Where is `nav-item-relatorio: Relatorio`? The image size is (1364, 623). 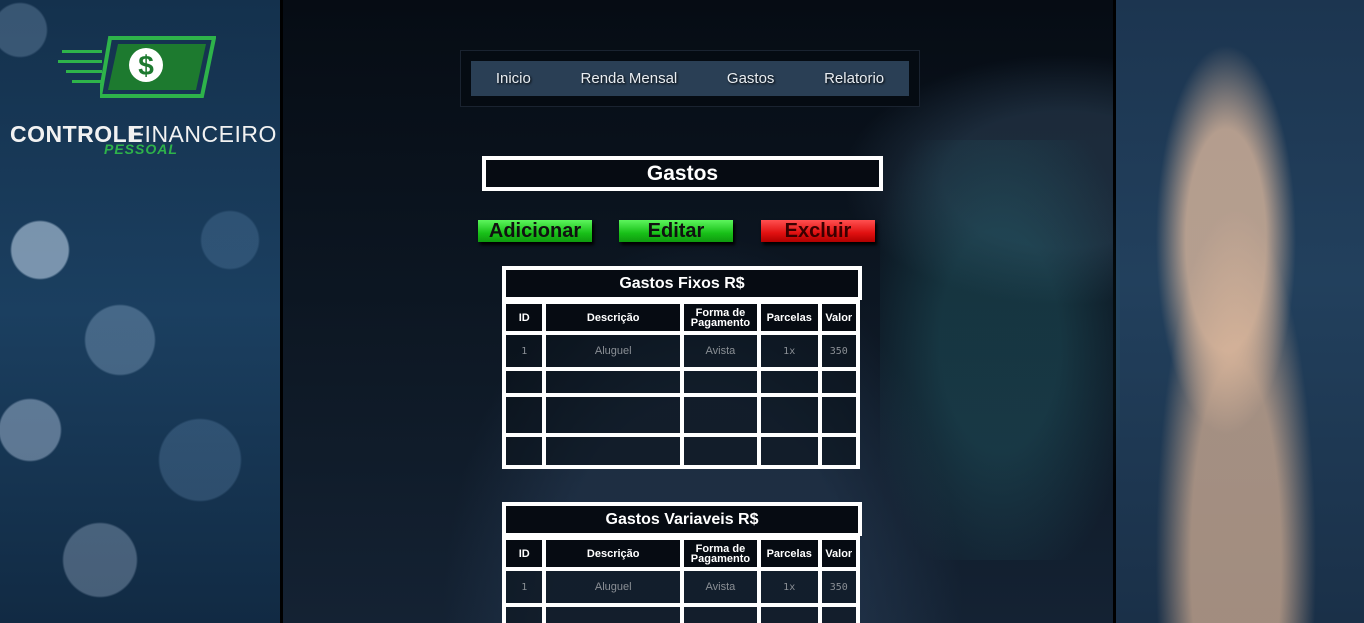
nav-item-relatorio: Relatorio is located at coordinates (854, 78).